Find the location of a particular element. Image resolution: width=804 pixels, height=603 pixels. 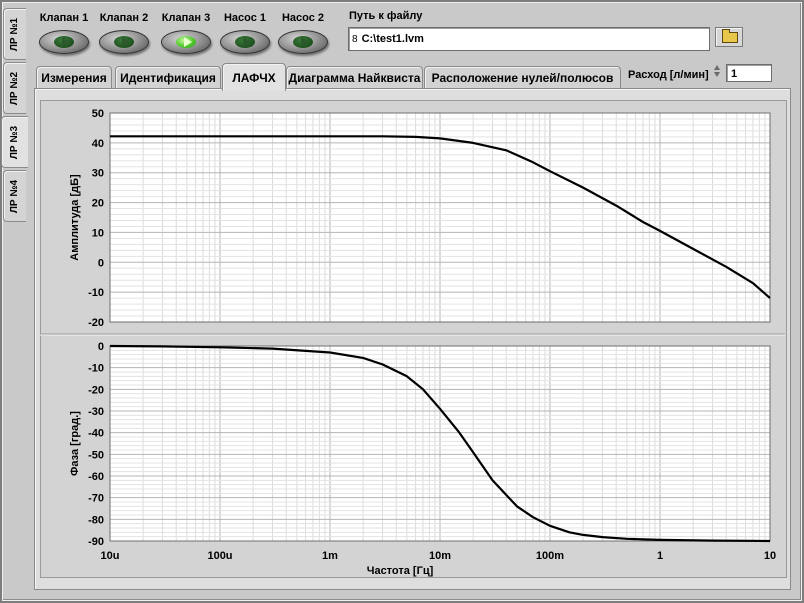

amplitude-y-tick-label: 50 is located at coordinates (98, 114).